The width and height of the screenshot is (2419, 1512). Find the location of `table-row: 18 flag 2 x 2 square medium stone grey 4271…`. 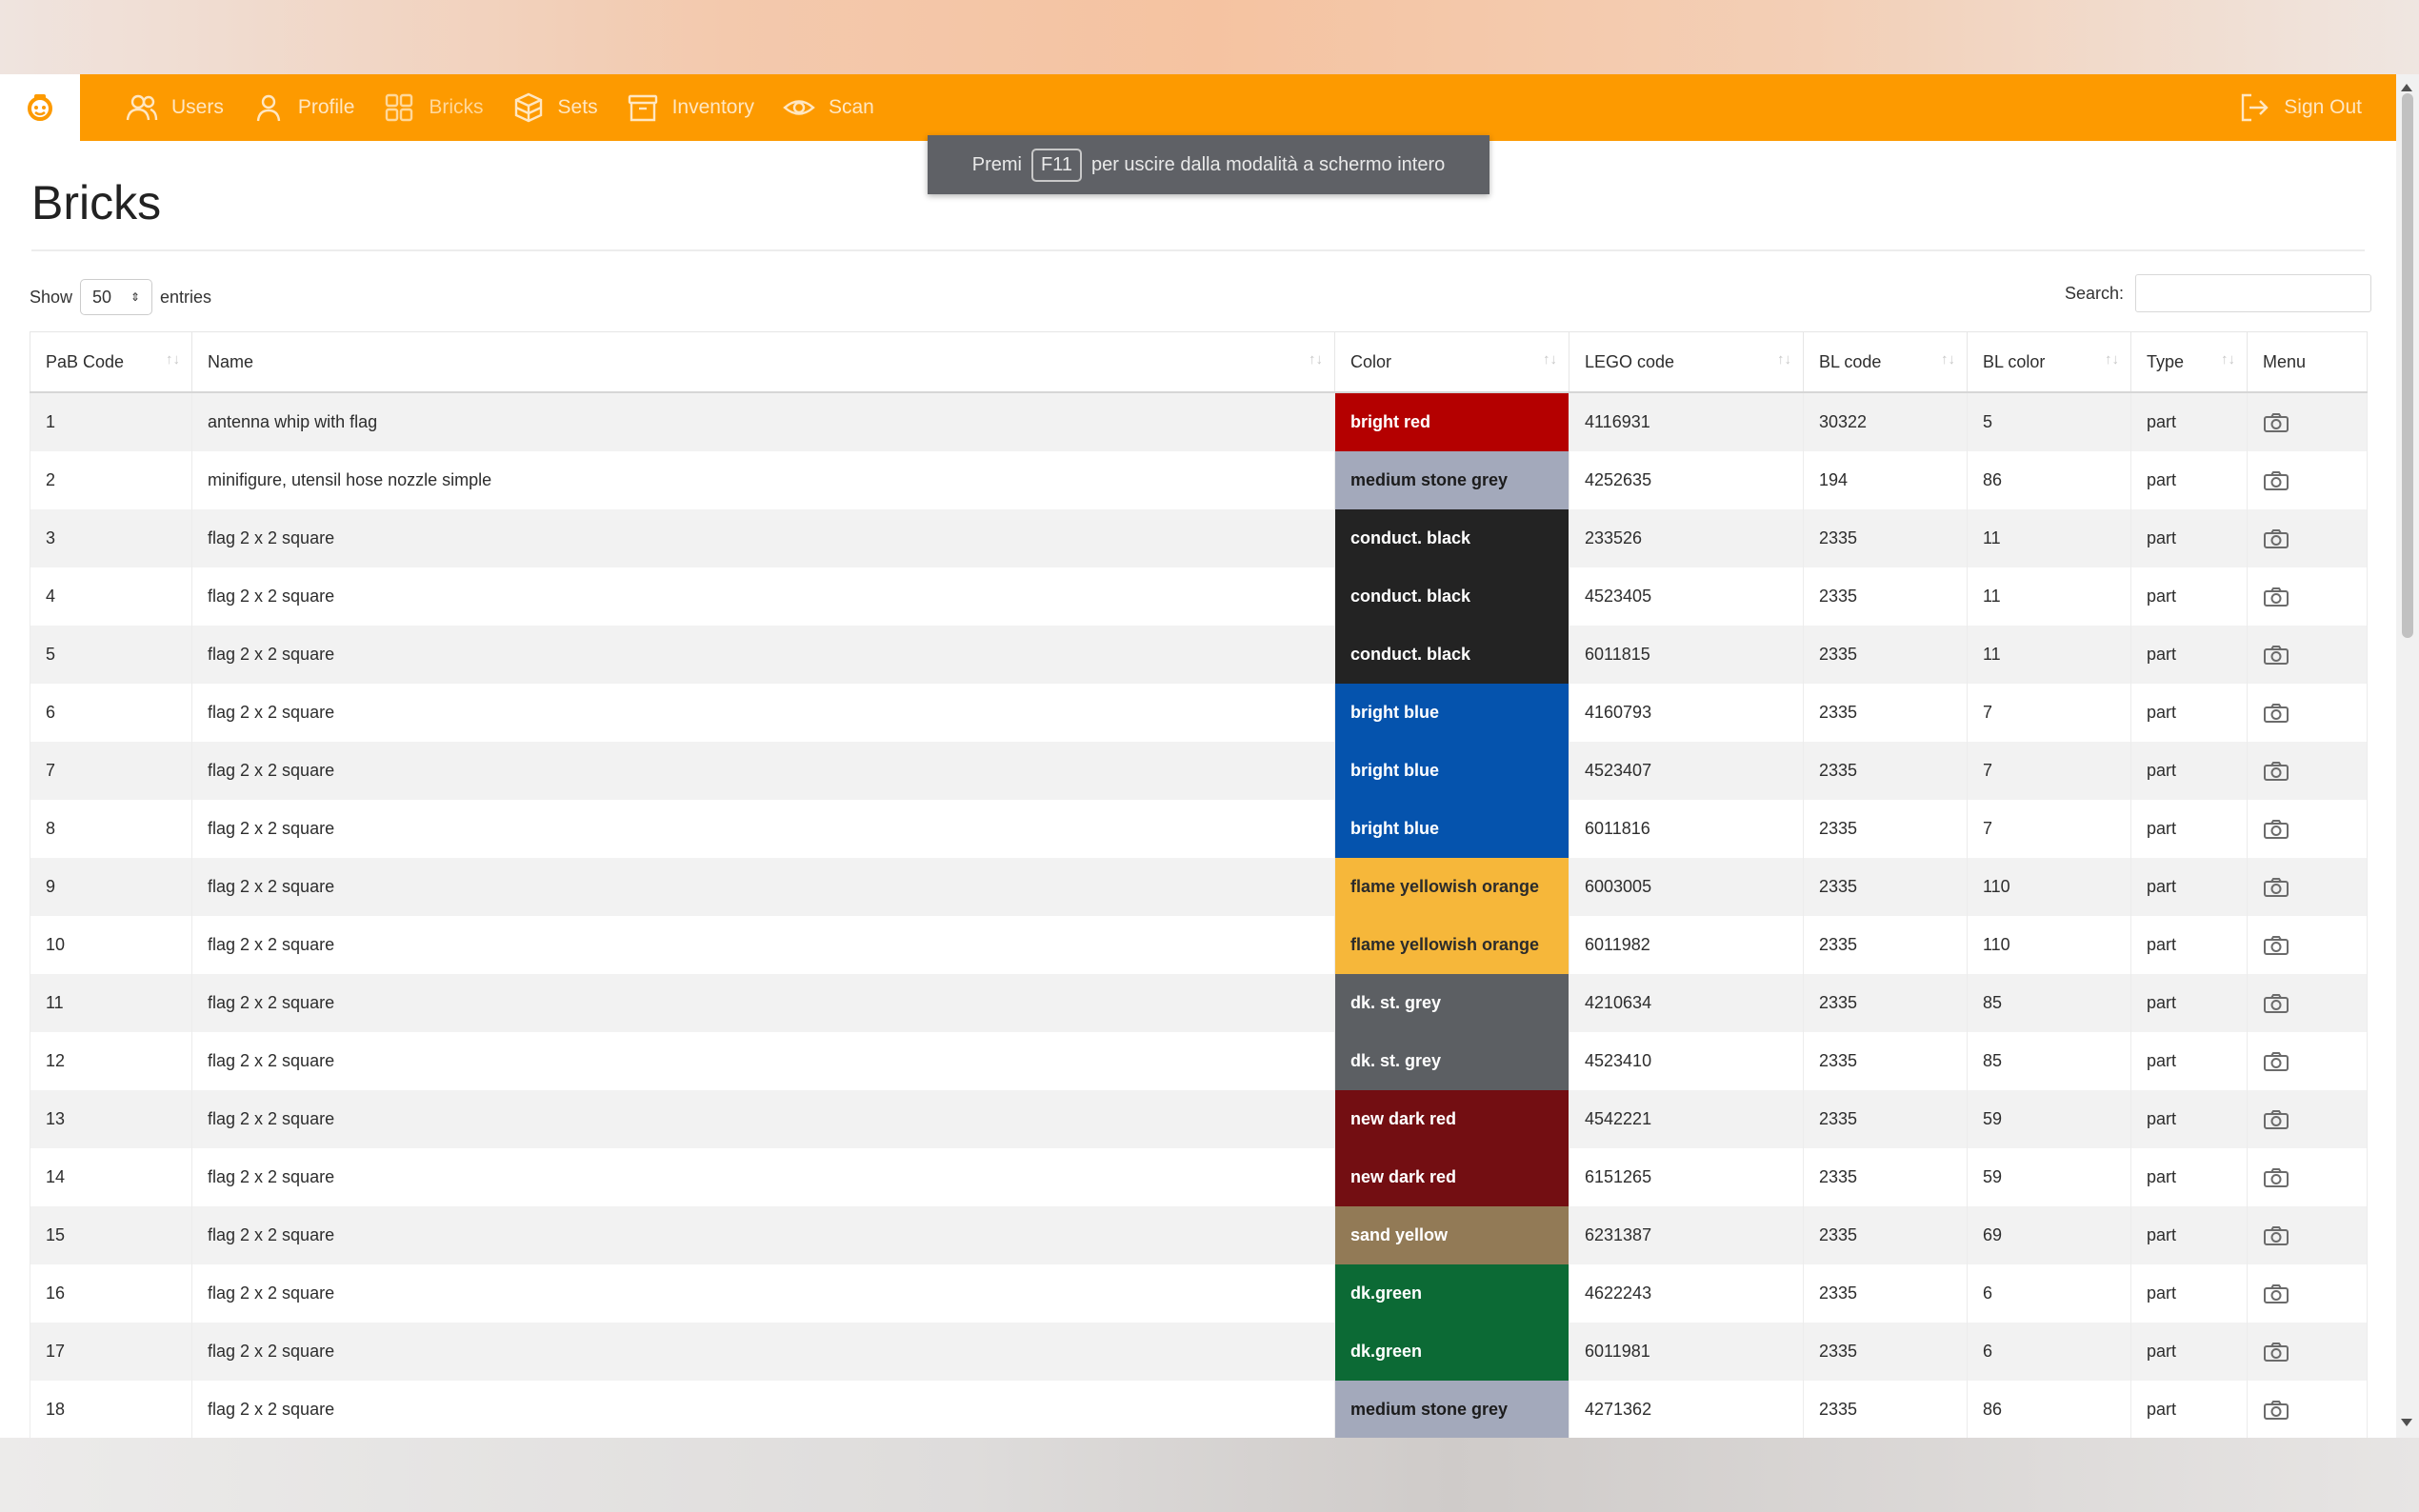

table-row: 18 flag 2 x 2 square medium stone grey 4271… is located at coordinates (1199, 1409).